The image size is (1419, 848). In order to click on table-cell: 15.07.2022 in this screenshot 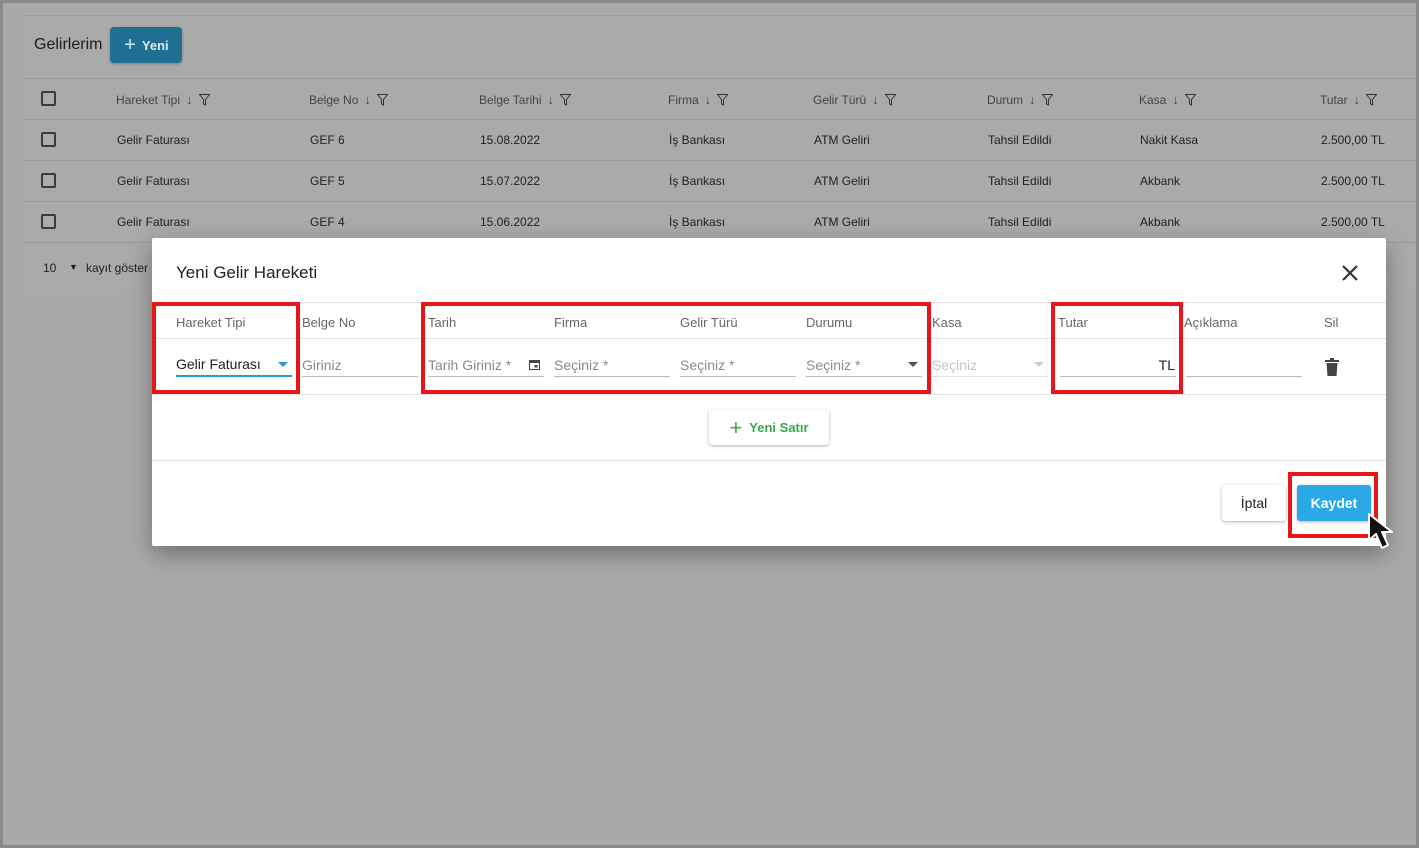, I will do `click(510, 181)`.